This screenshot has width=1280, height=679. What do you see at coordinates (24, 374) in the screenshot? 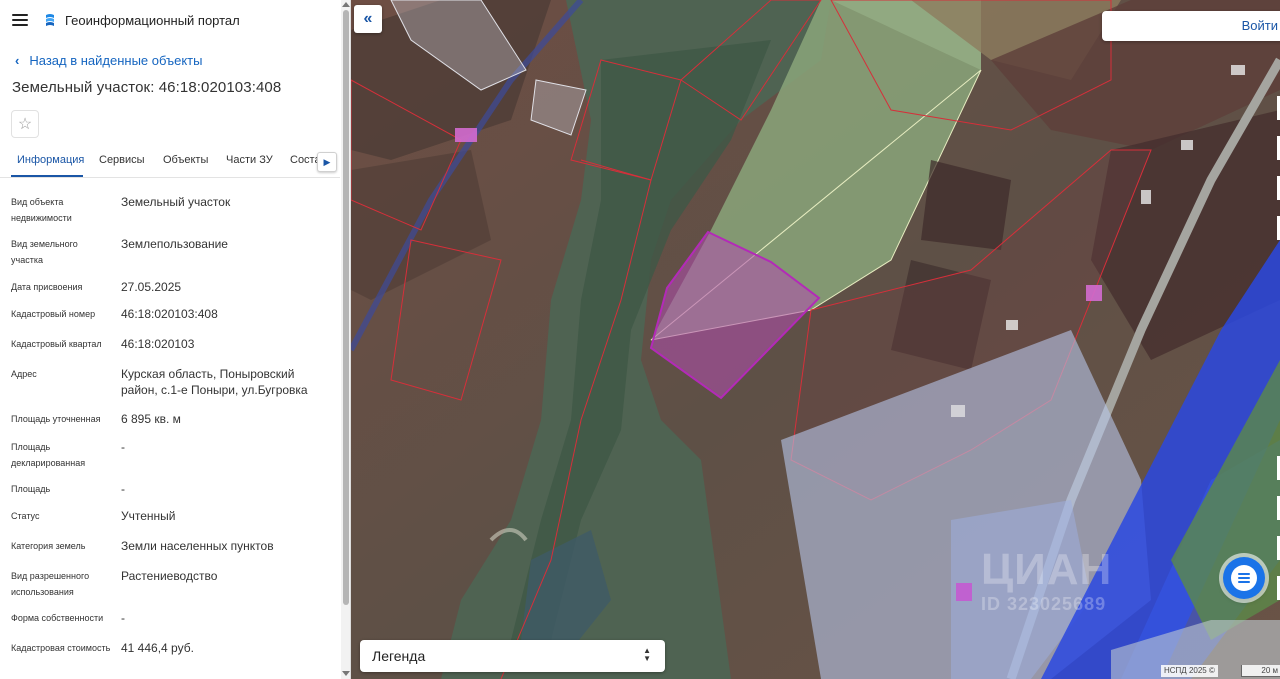
I see `info-label: Адрес` at bounding box center [24, 374].